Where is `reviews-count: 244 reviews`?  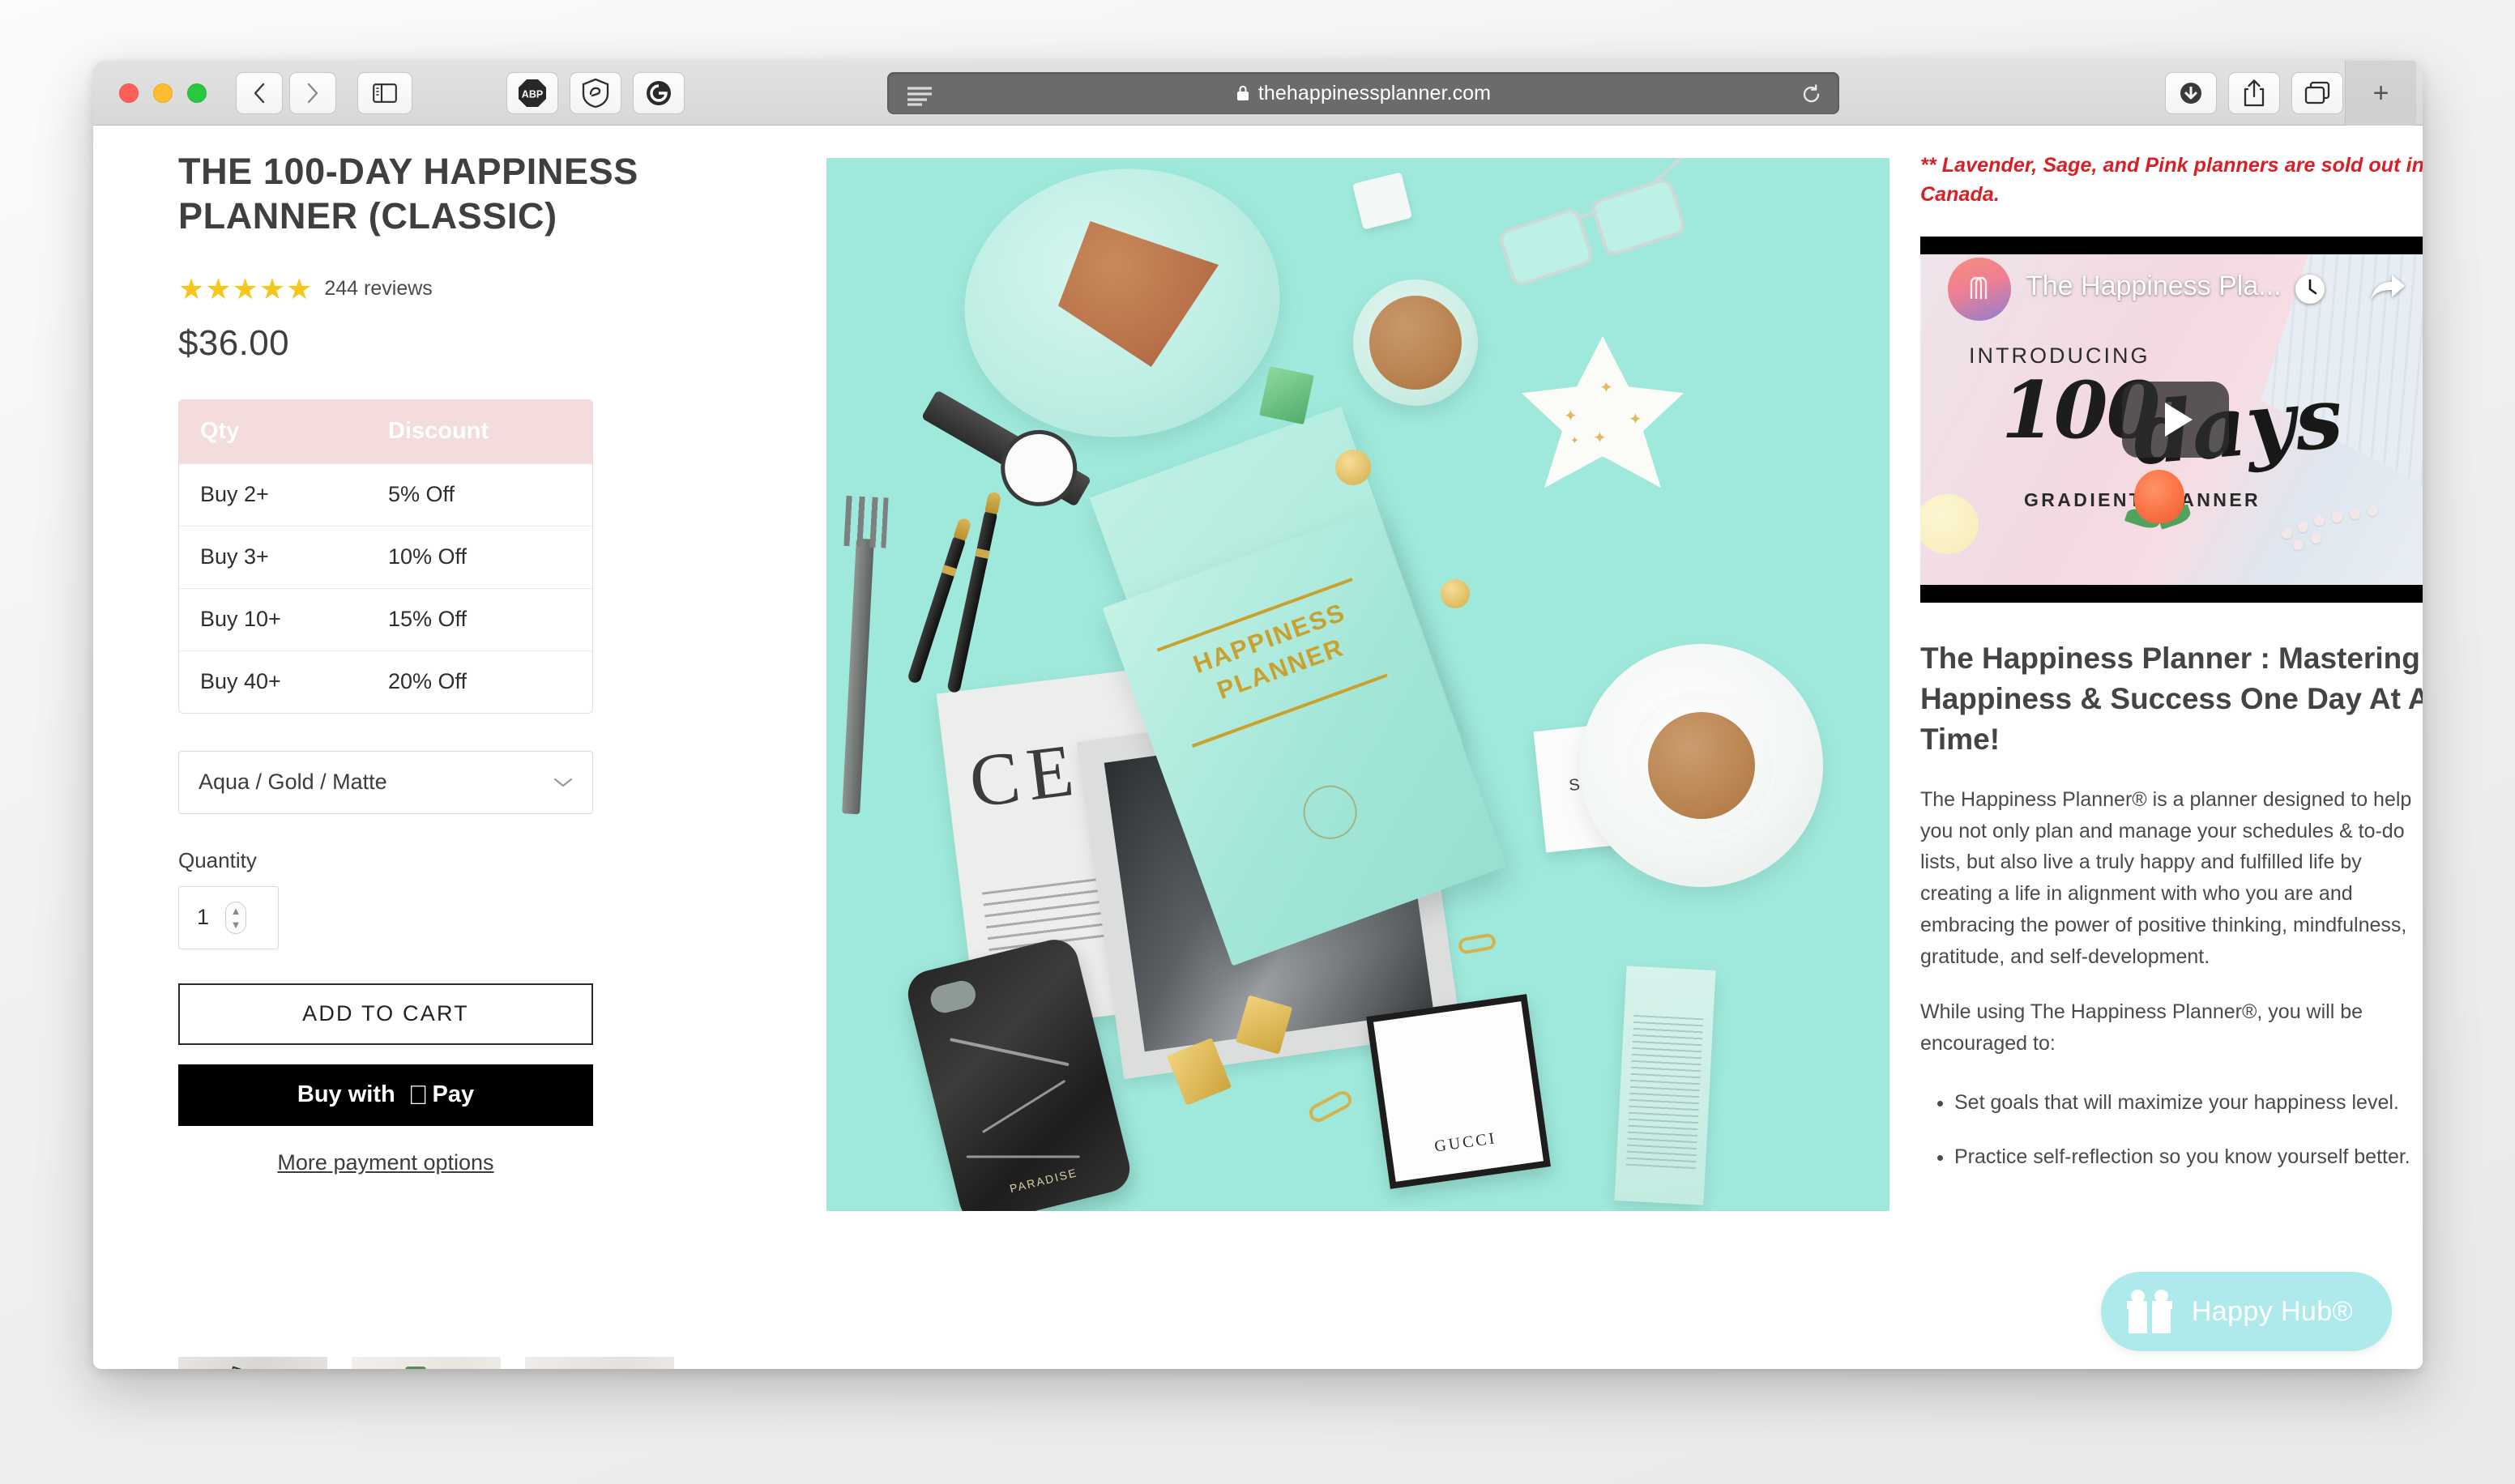
reviews-count: 244 reviews is located at coordinates (379, 289).